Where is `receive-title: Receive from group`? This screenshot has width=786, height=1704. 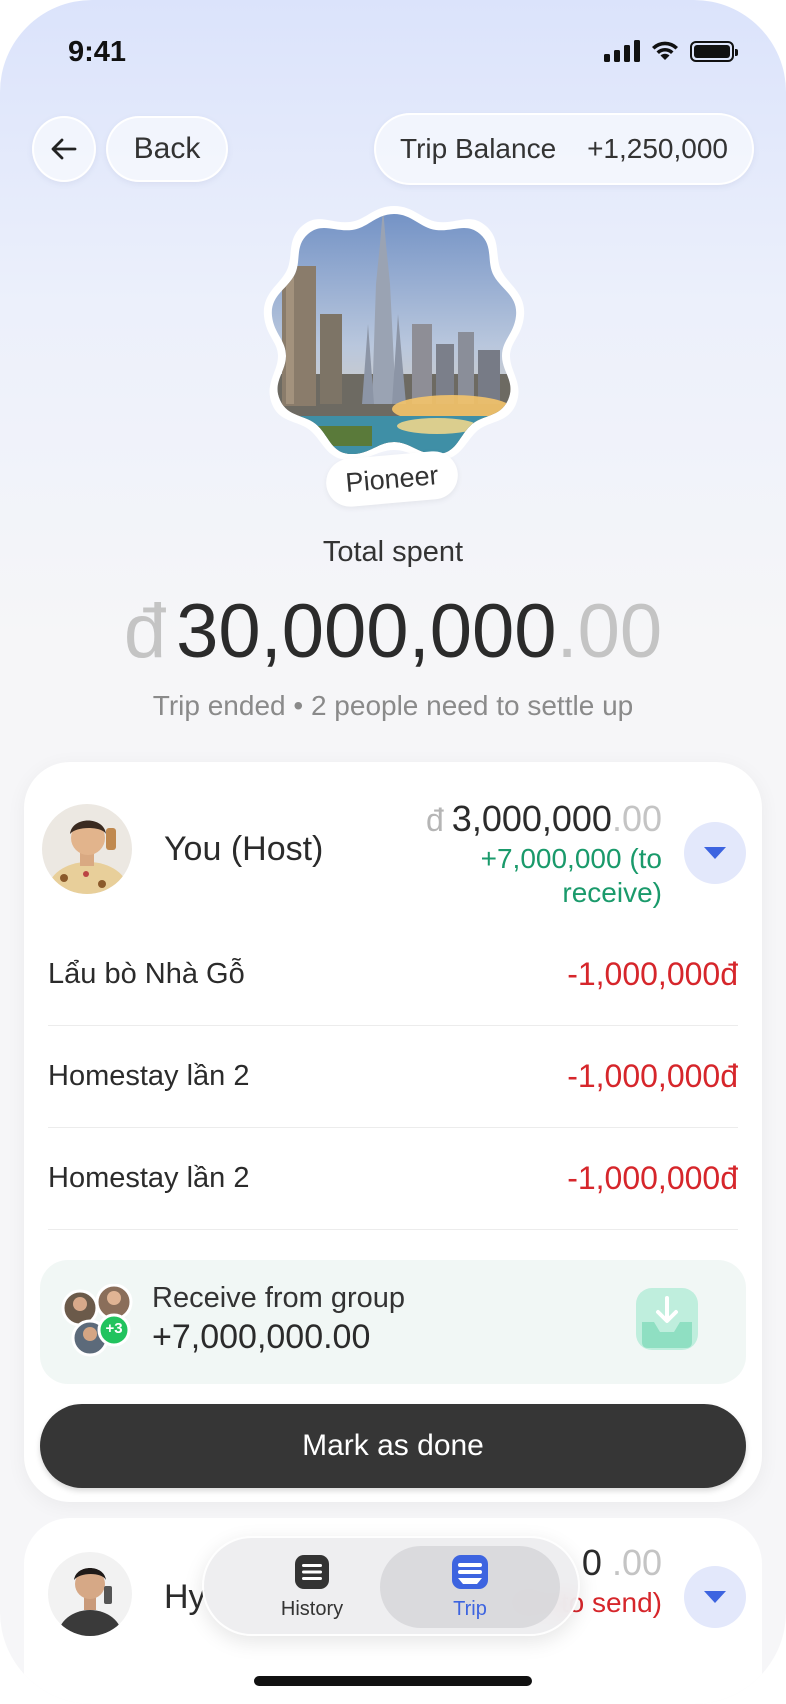
receive-title: Receive from group is located at coordinates (279, 1298).